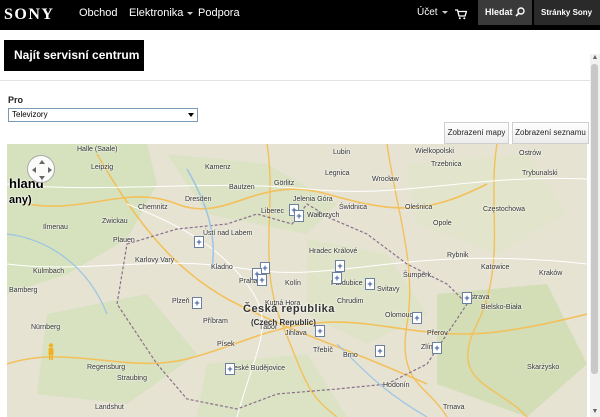 Image resolution: width=600 pixels, height=417 pixels. I want to click on city-label: Częstochowa, so click(504, 209).